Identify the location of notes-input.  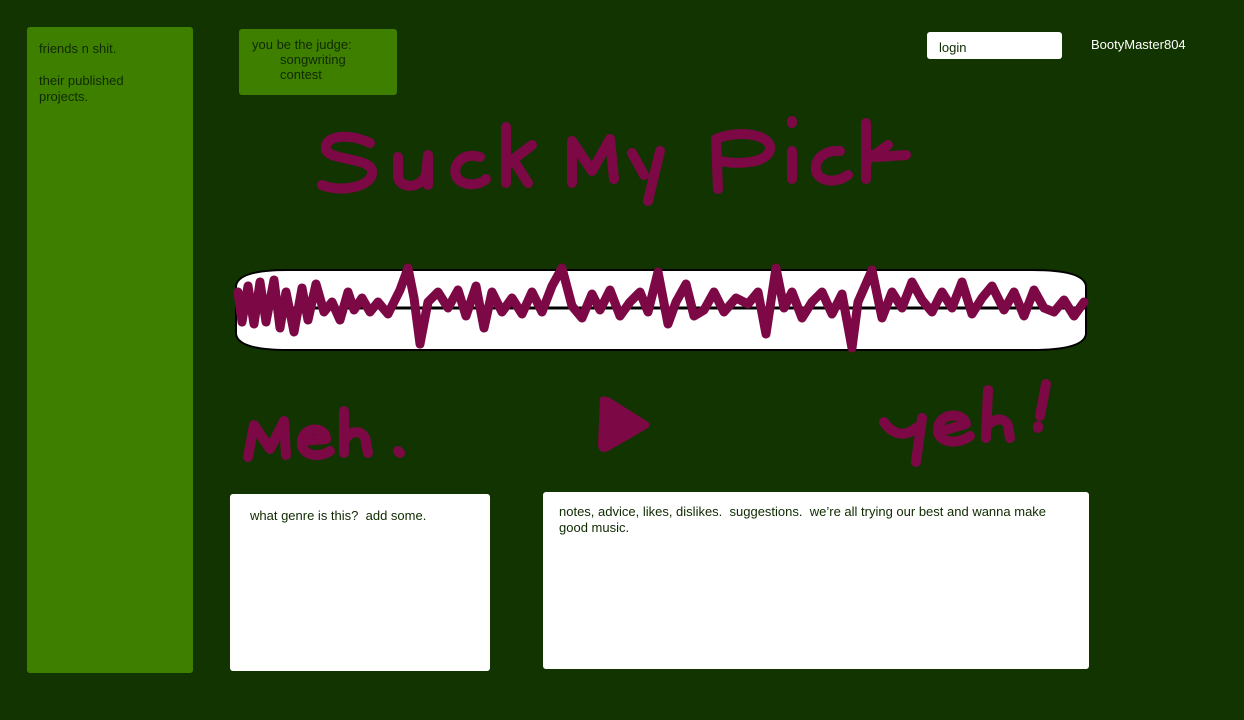
(816, 580).